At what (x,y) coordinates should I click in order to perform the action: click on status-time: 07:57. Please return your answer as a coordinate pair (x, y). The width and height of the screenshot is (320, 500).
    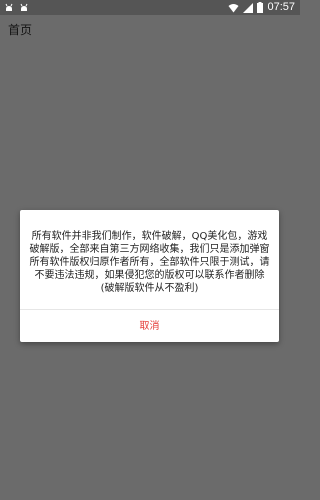
    Looking at the image, I should click on (281, 7).